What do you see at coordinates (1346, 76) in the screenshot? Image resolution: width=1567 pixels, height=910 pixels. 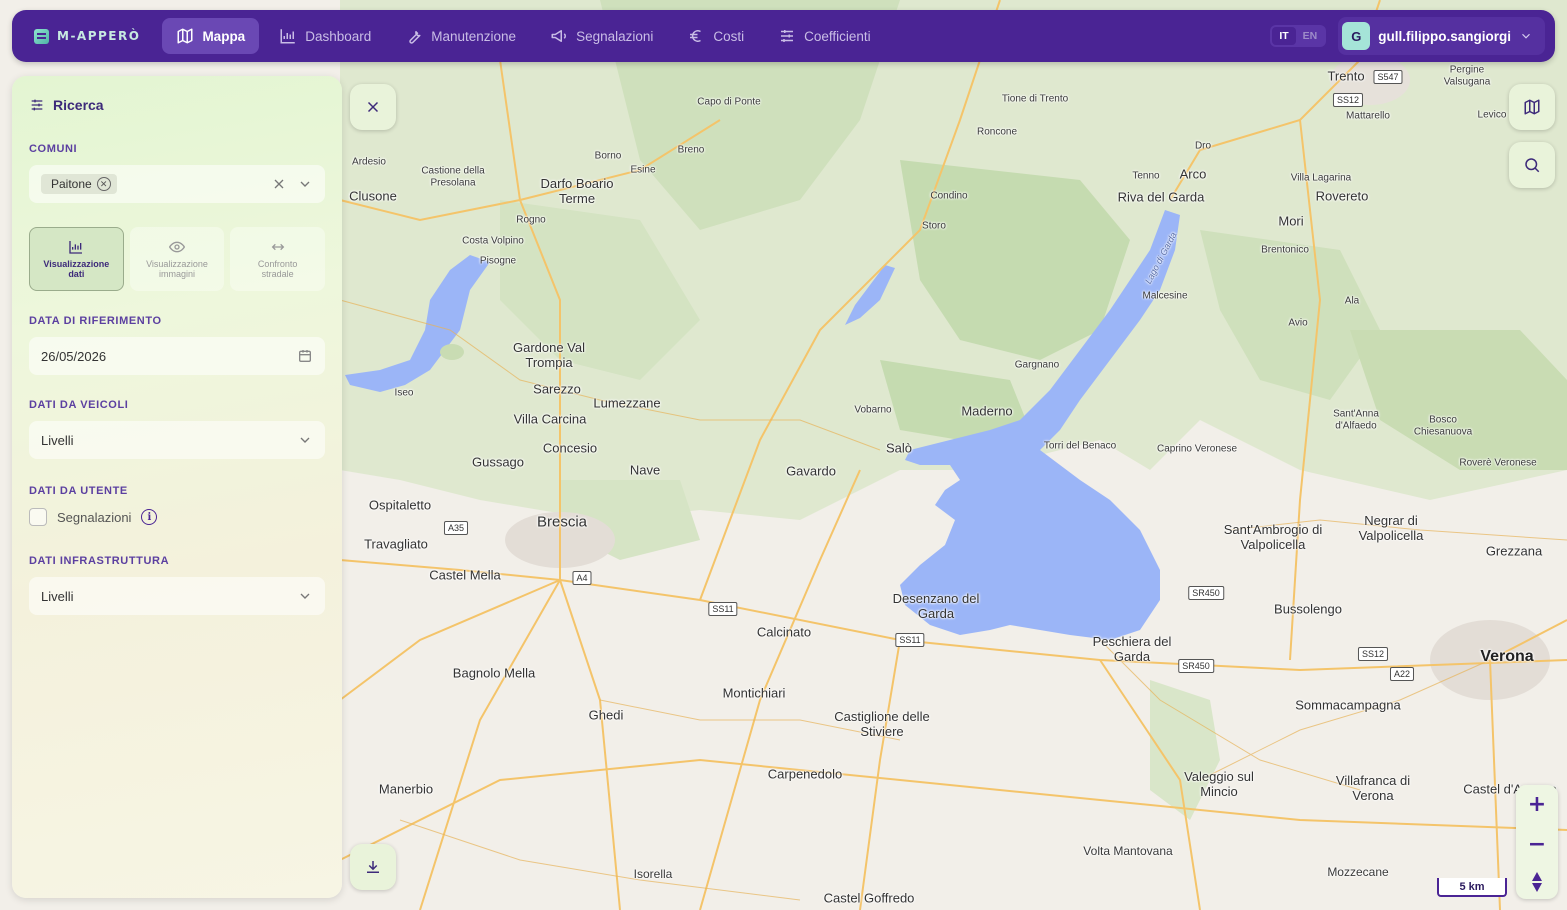 I see `place-label: Trento` at bounding box center [1346, 76].